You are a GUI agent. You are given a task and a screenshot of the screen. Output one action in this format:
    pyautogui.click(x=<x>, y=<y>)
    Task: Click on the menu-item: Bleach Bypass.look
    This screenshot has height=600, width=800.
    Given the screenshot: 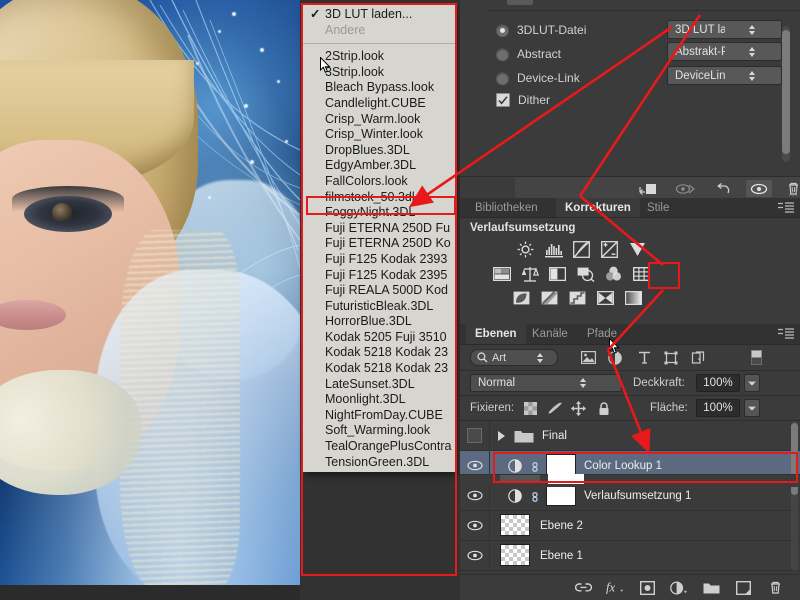 What is the action you would take?
    pyautogui.click(x=379, y=88)
    